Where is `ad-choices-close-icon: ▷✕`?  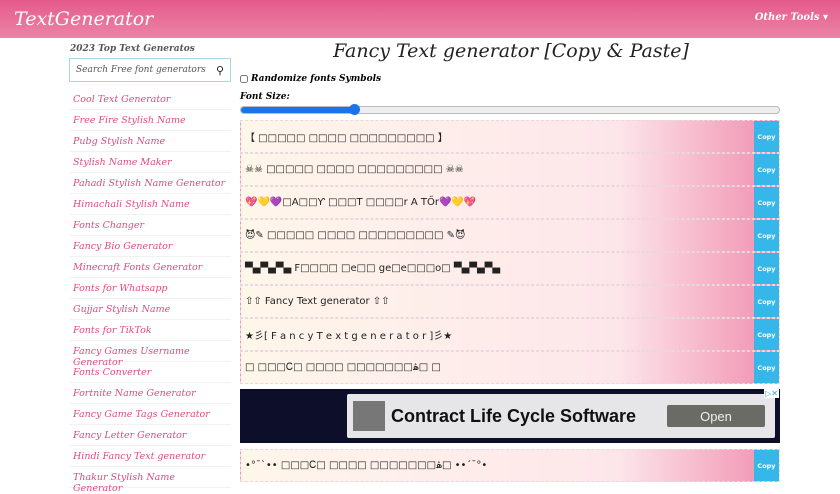 ad-choices-close-icon: ▷✕ is located at coordinates (771, 393).